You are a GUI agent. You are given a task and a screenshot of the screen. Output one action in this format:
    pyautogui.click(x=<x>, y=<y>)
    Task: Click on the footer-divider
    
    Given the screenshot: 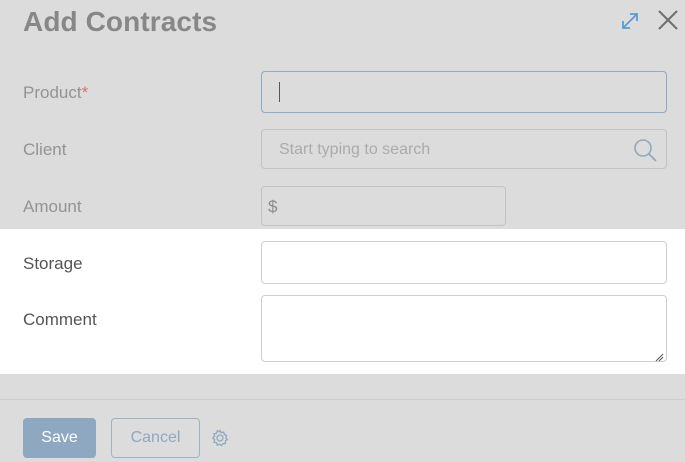 What is the action you would take?
    pyautogui.click(x=342, y=399)
    